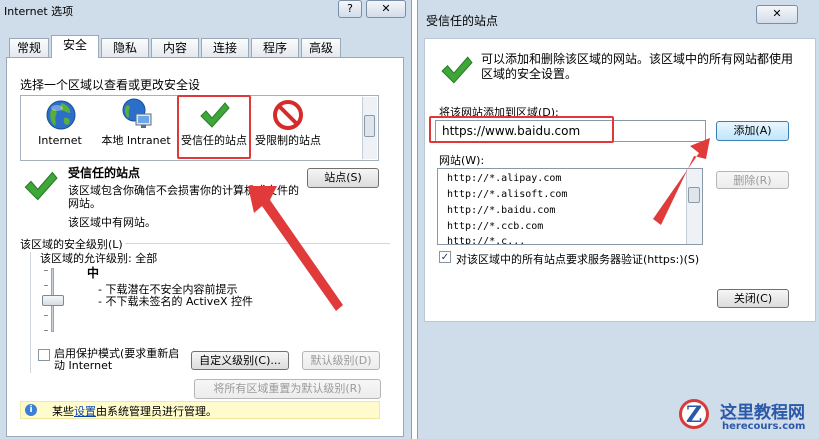 The image size is (819, 439). What do you see at coordinates (752, 180) in the screenshot?
I see `remove-button: 删除(R)` at bounding box center [752, 180].